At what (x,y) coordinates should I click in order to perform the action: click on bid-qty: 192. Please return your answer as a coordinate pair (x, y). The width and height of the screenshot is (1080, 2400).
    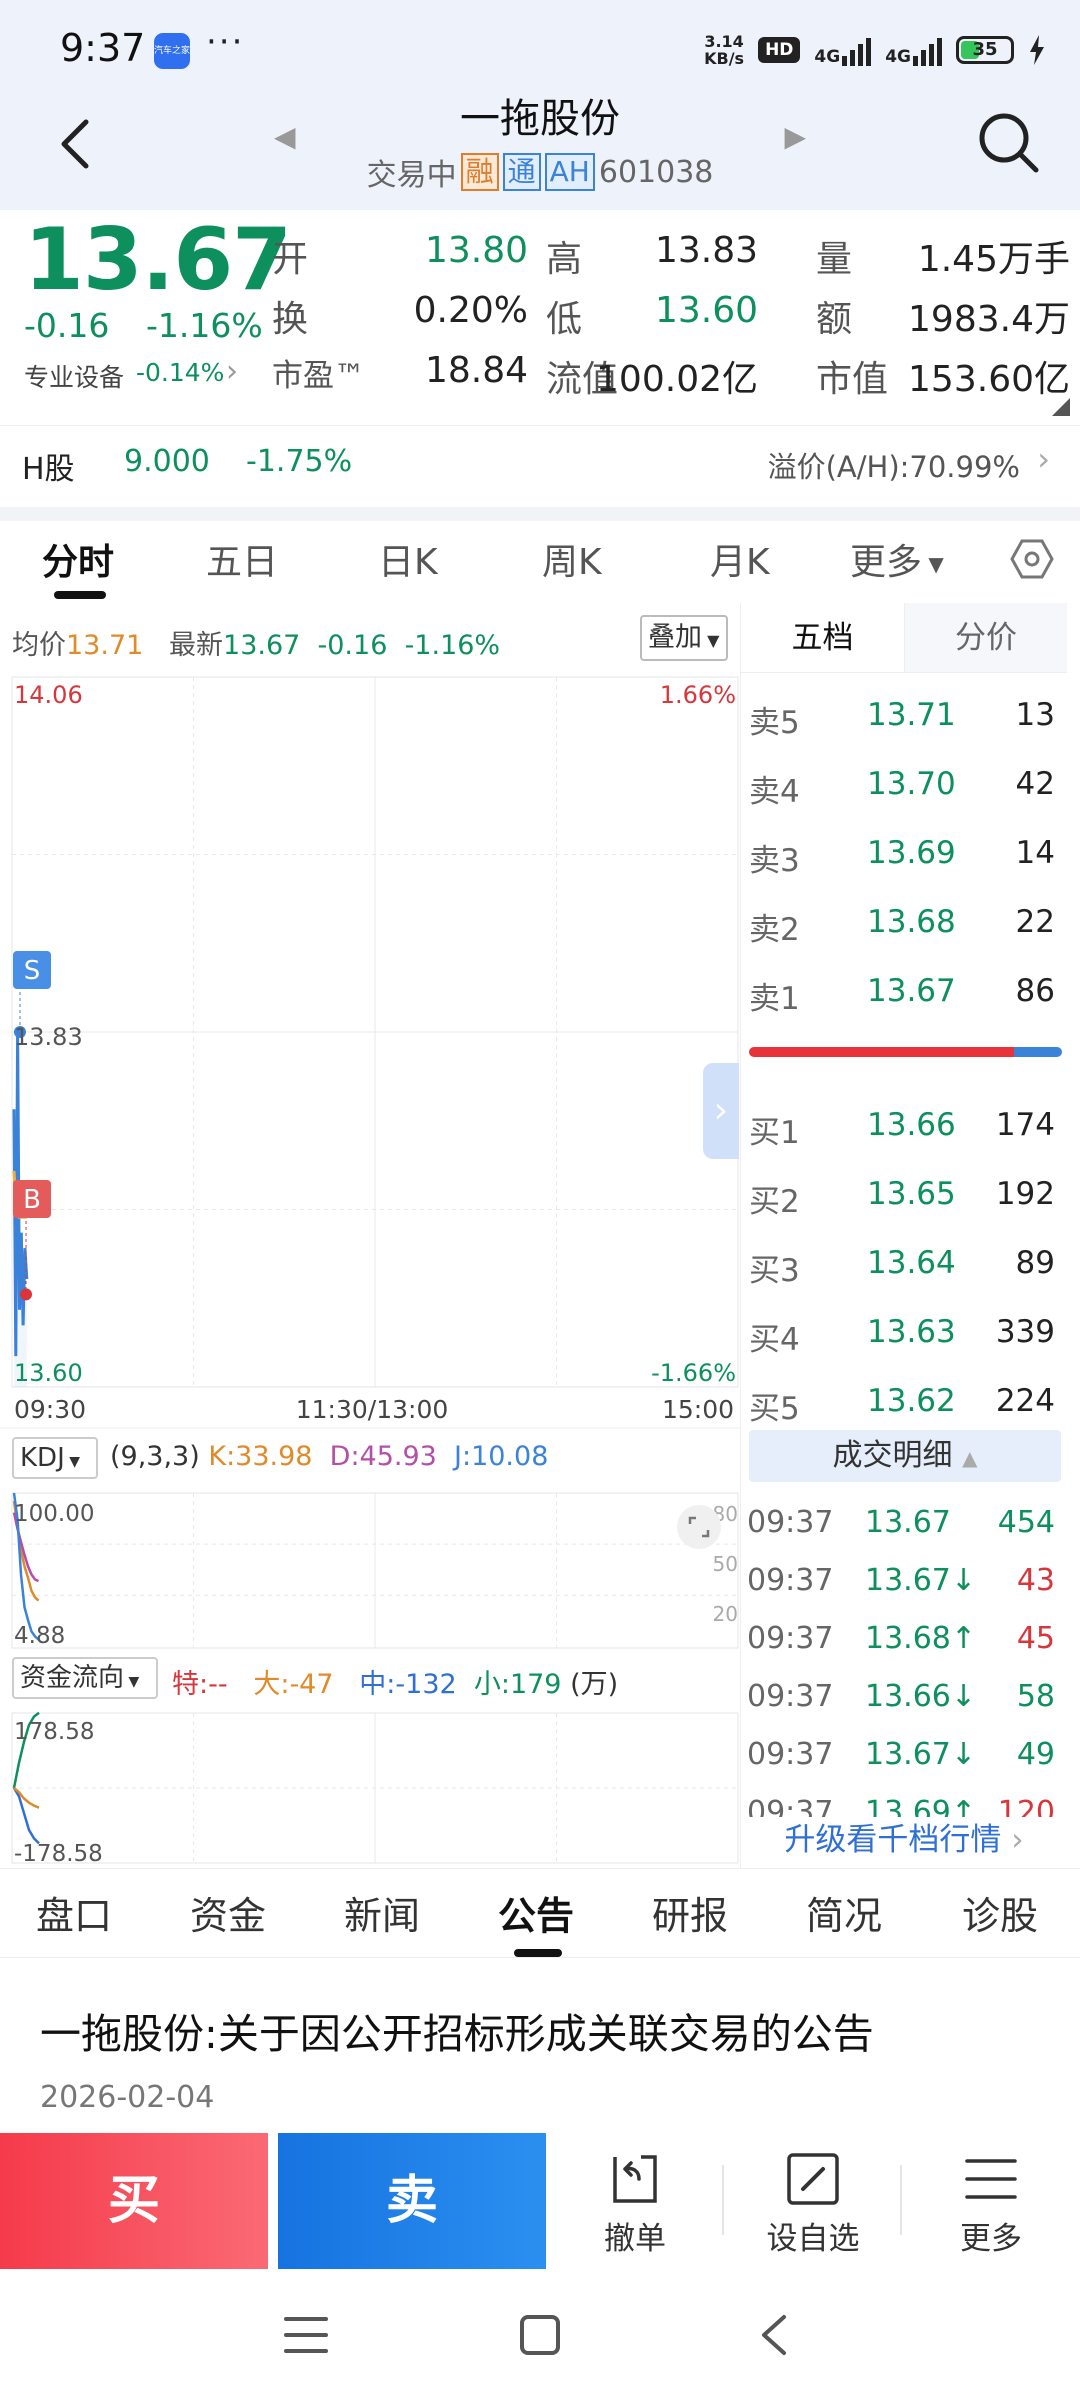
    Looking at the image, I should click on (1025, 1194).